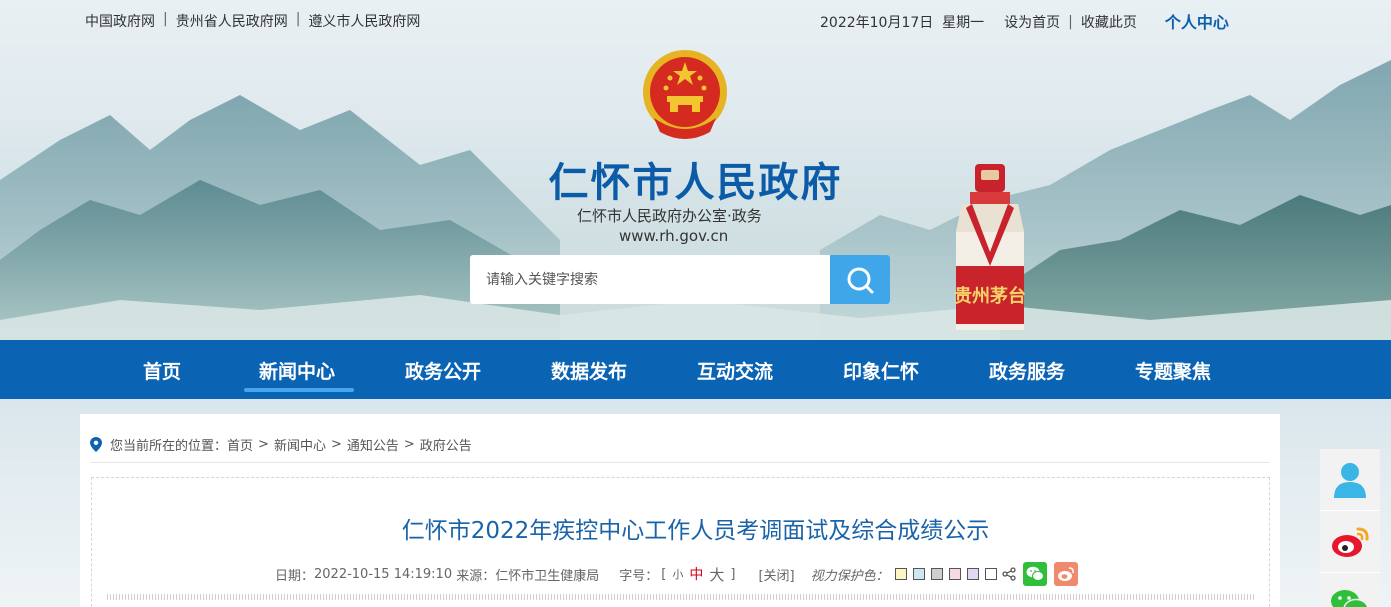 Image resolution: width=1391 pixels, height=607 pixels. I want to click on search-icon, so click(860, 280).